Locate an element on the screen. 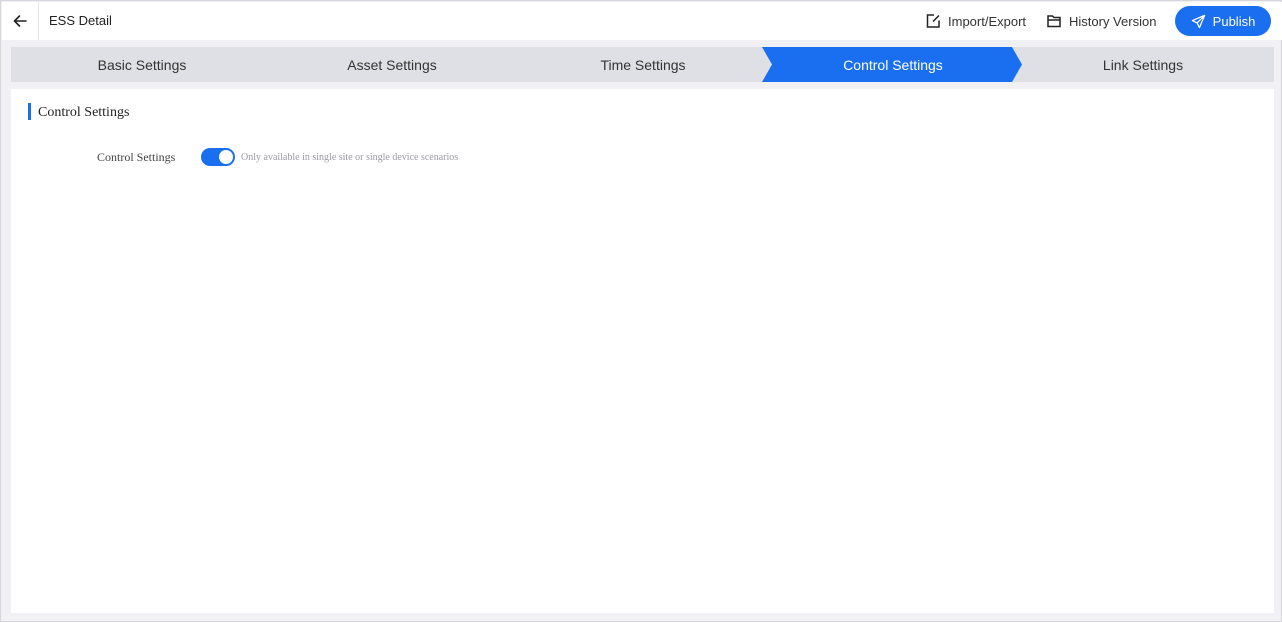  folder-icon is located at coordinates (1054, 21).